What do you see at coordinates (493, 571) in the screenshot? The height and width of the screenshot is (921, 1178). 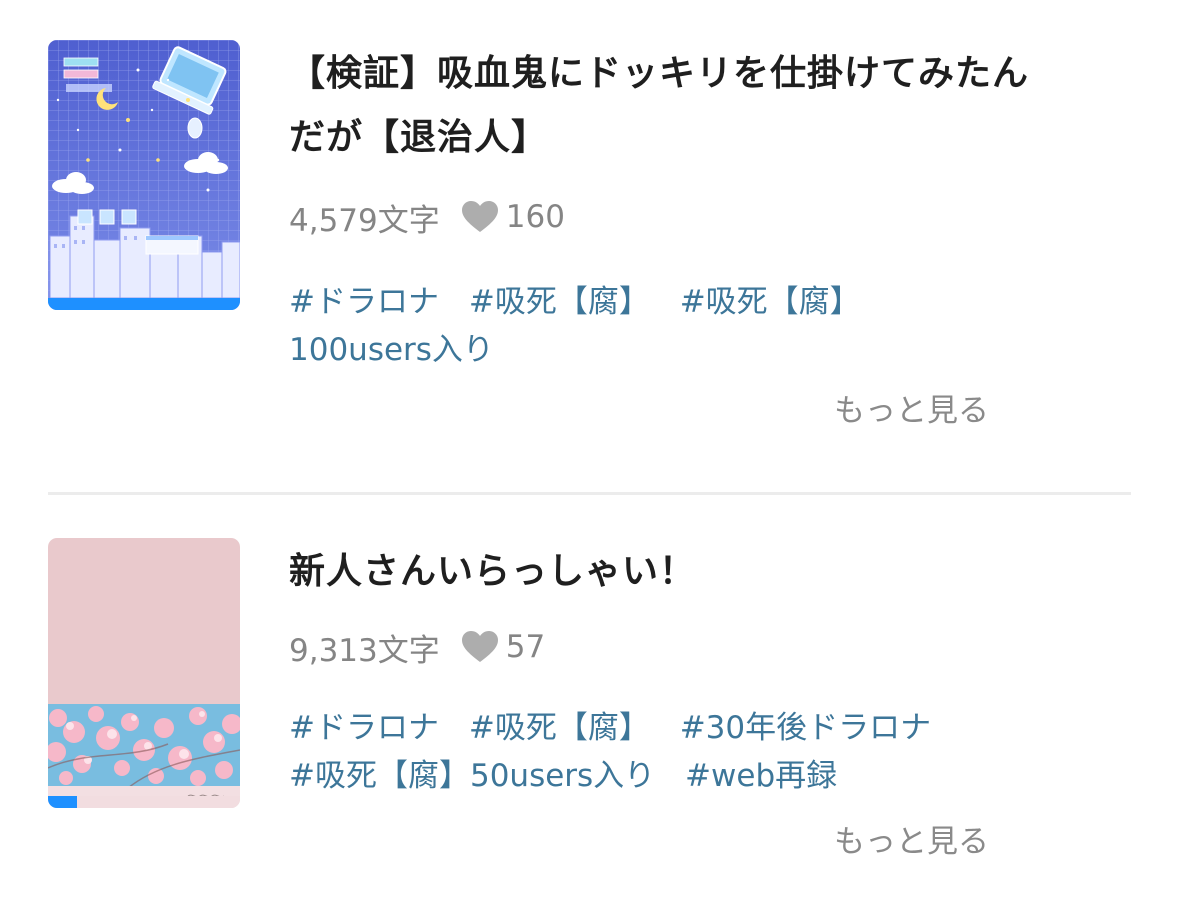 I see `title-line-1: 新人さんいらっしゃい！` at bounding box center [493, 571].